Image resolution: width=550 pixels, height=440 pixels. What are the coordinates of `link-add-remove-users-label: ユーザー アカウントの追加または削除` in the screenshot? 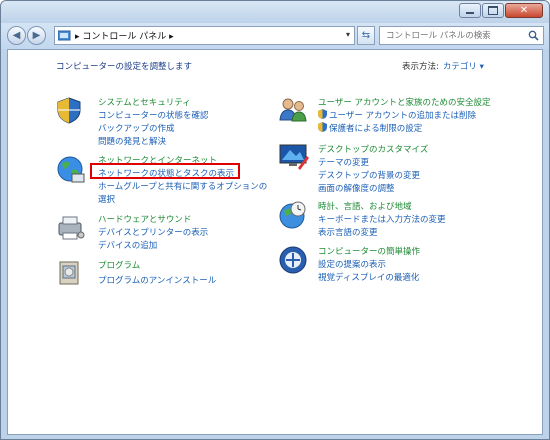 It's located at (403, 116).